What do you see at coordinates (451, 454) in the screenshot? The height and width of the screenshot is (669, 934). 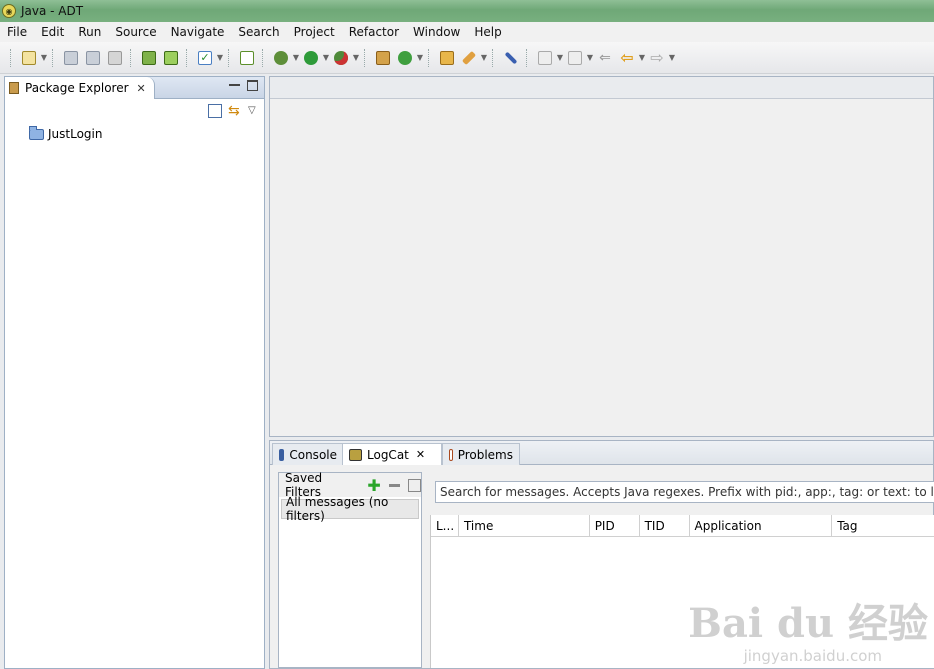 I see `problems-icon` at bounding box center [451, 454].